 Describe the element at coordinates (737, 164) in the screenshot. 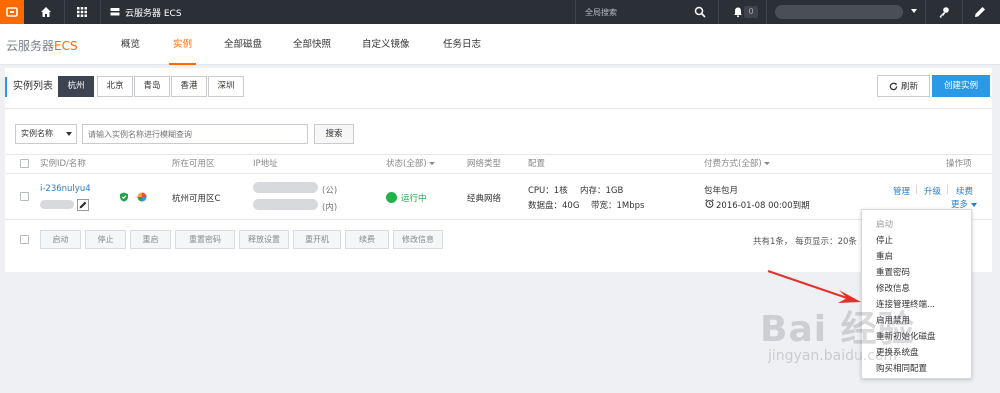

I see `col-billing-filter: 付费方式(全部)` at that location.